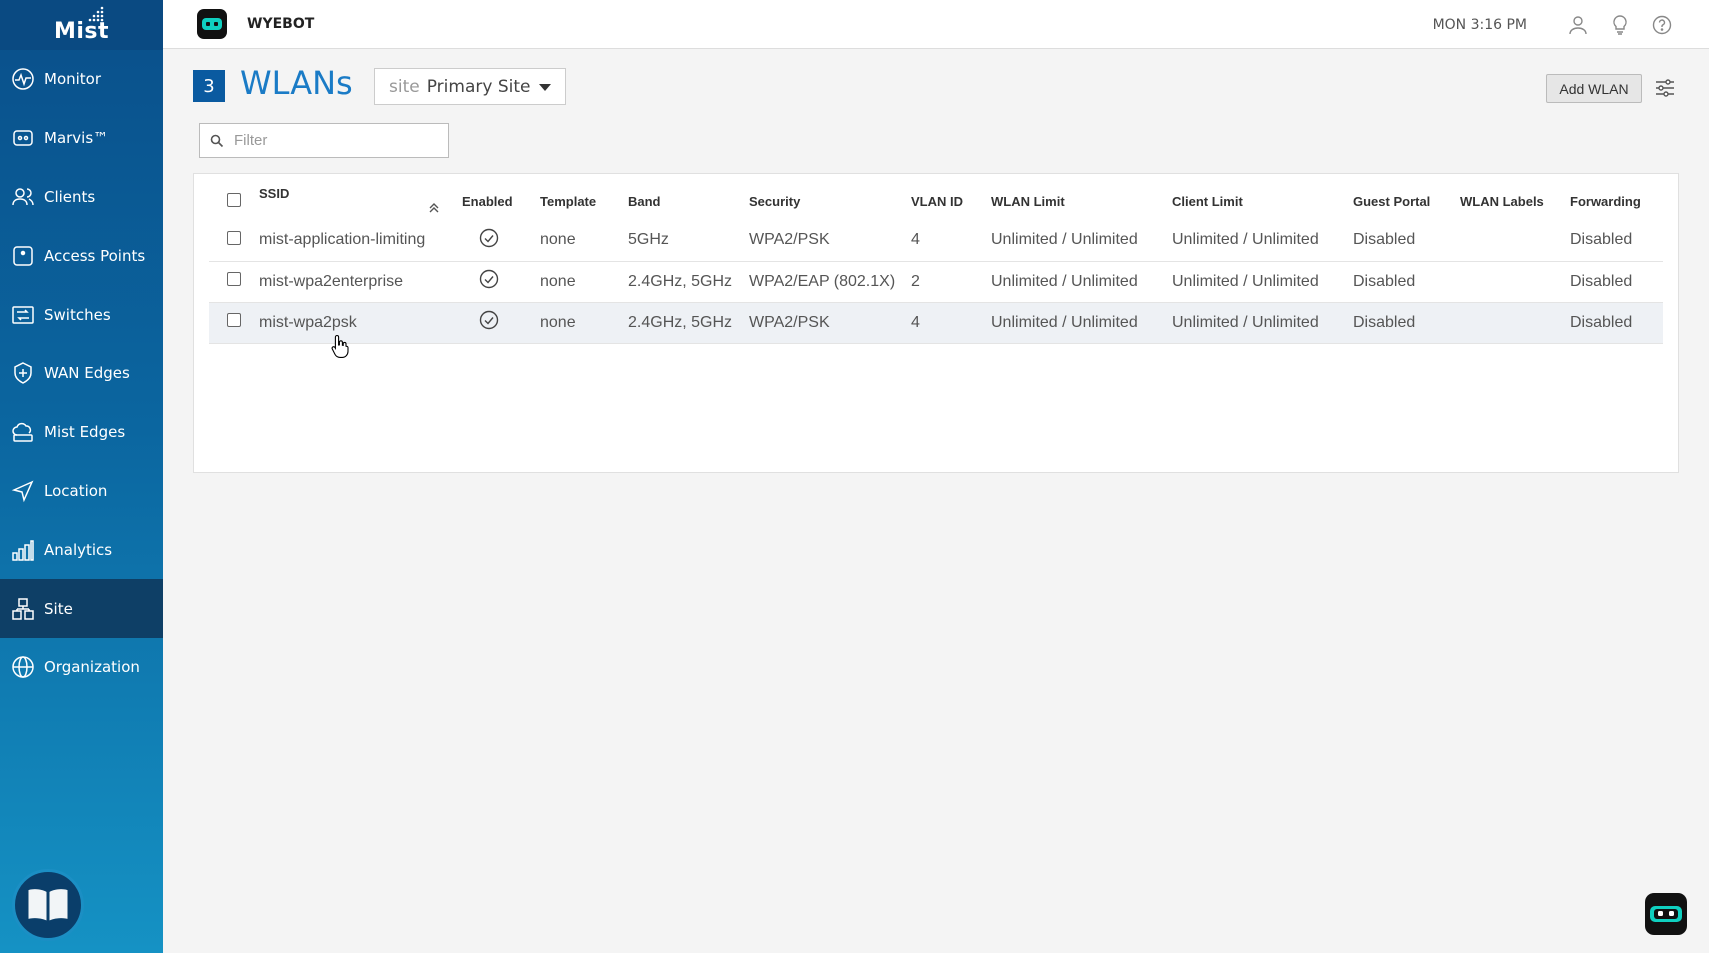 Image resolution: width=1709 pixels, height=953 pixels. What do you see at coordinates (822, 281) in the screenshot?
I see `cell-security: WPA2/EAP (802.1X)` at bounding box center [822, 281].